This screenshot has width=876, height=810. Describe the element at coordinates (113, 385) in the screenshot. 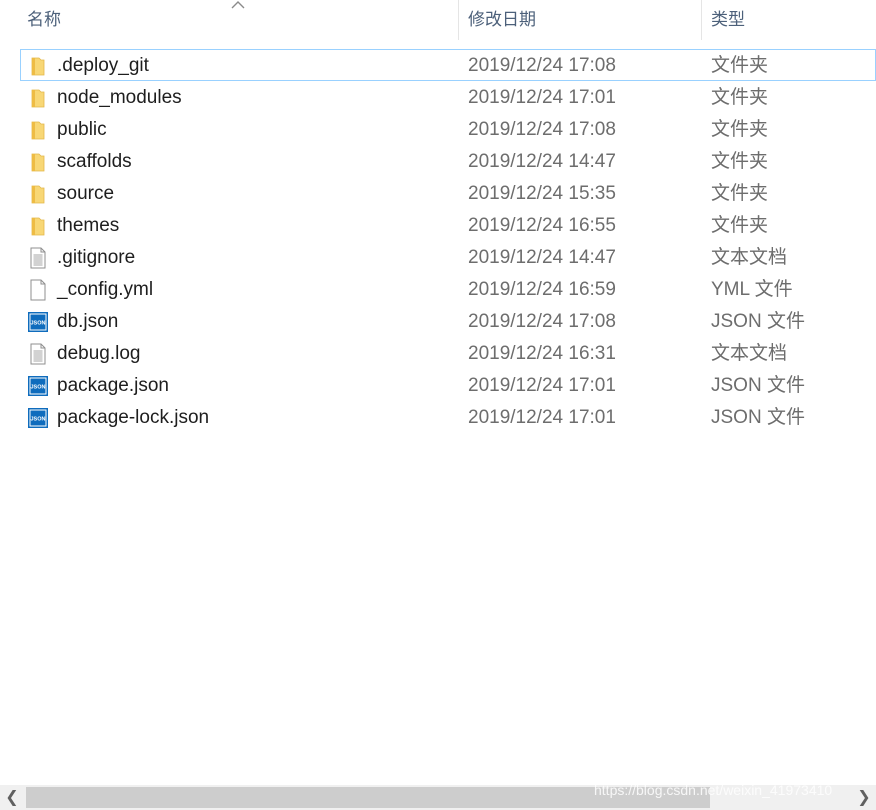

I see `file-name: package.json` at that location.